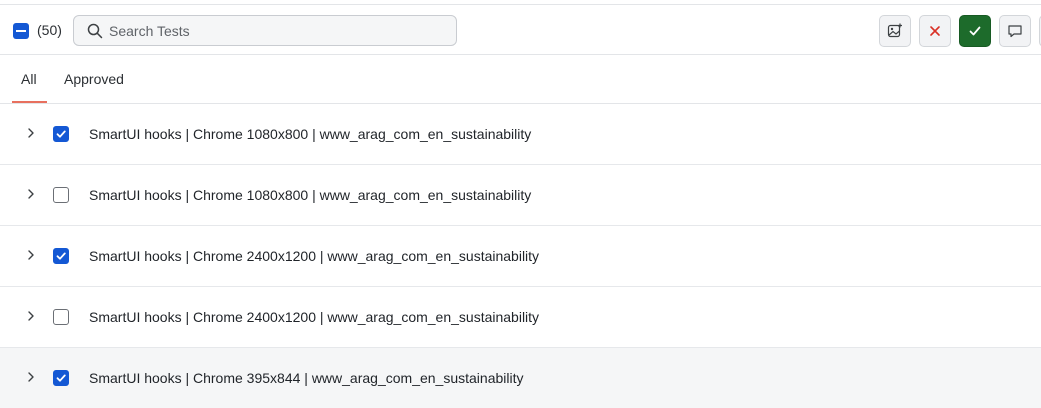 The image size is (1041, 408). What do you see at coordinates (279, 30) in the screenshot?
I see `search-input` at bounding box center [279, 30].